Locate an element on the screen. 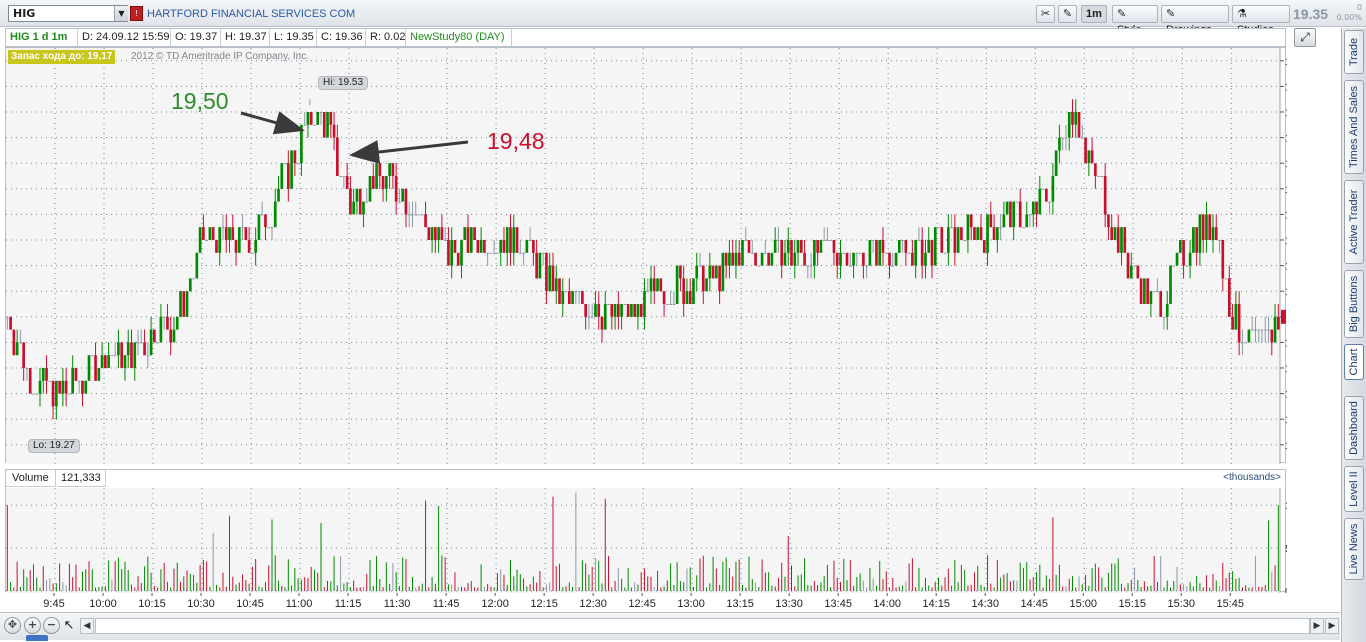 Image resolution: width=1366 pixels, height=642 pixels. drawings-button: ✎ Drawings is located at coordinates (1195, 20).